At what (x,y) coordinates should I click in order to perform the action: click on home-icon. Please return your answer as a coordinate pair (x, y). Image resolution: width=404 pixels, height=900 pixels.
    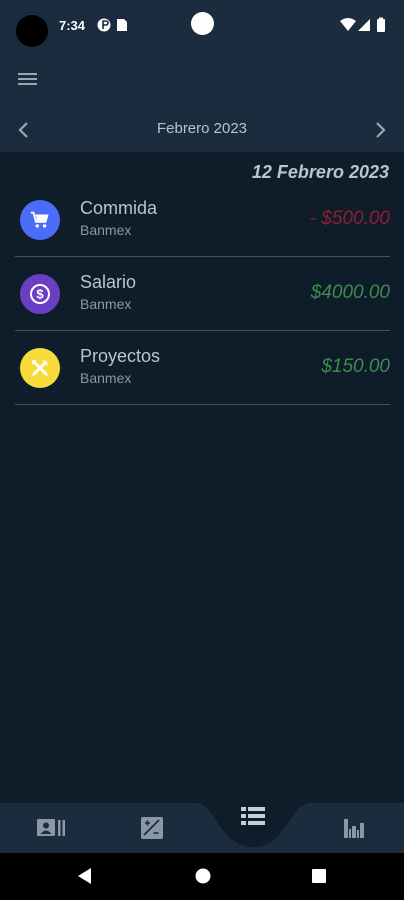
    Looking at the image, I should click on (203, 878).